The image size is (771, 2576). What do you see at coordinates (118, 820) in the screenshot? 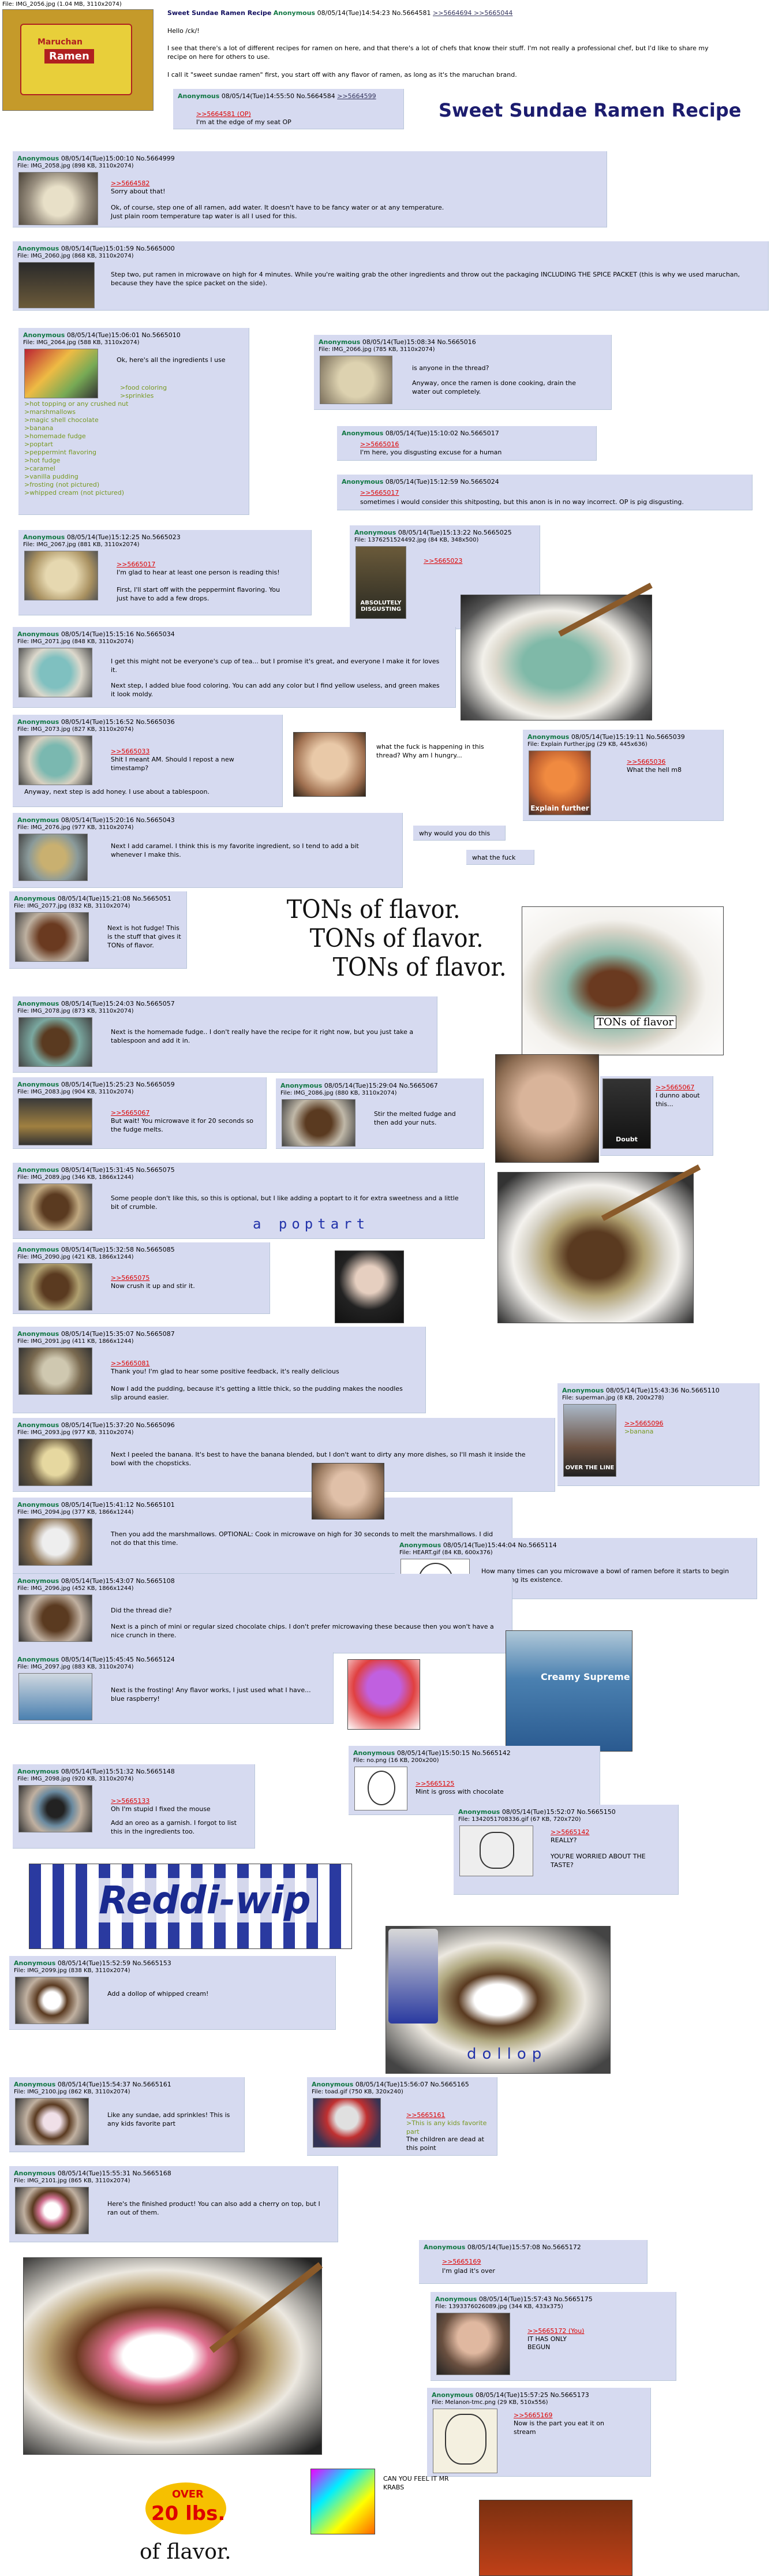
I see `post-meta: 08/05/14(Tue)15:20:16 No.5665043` at bounding box center [118, 820].